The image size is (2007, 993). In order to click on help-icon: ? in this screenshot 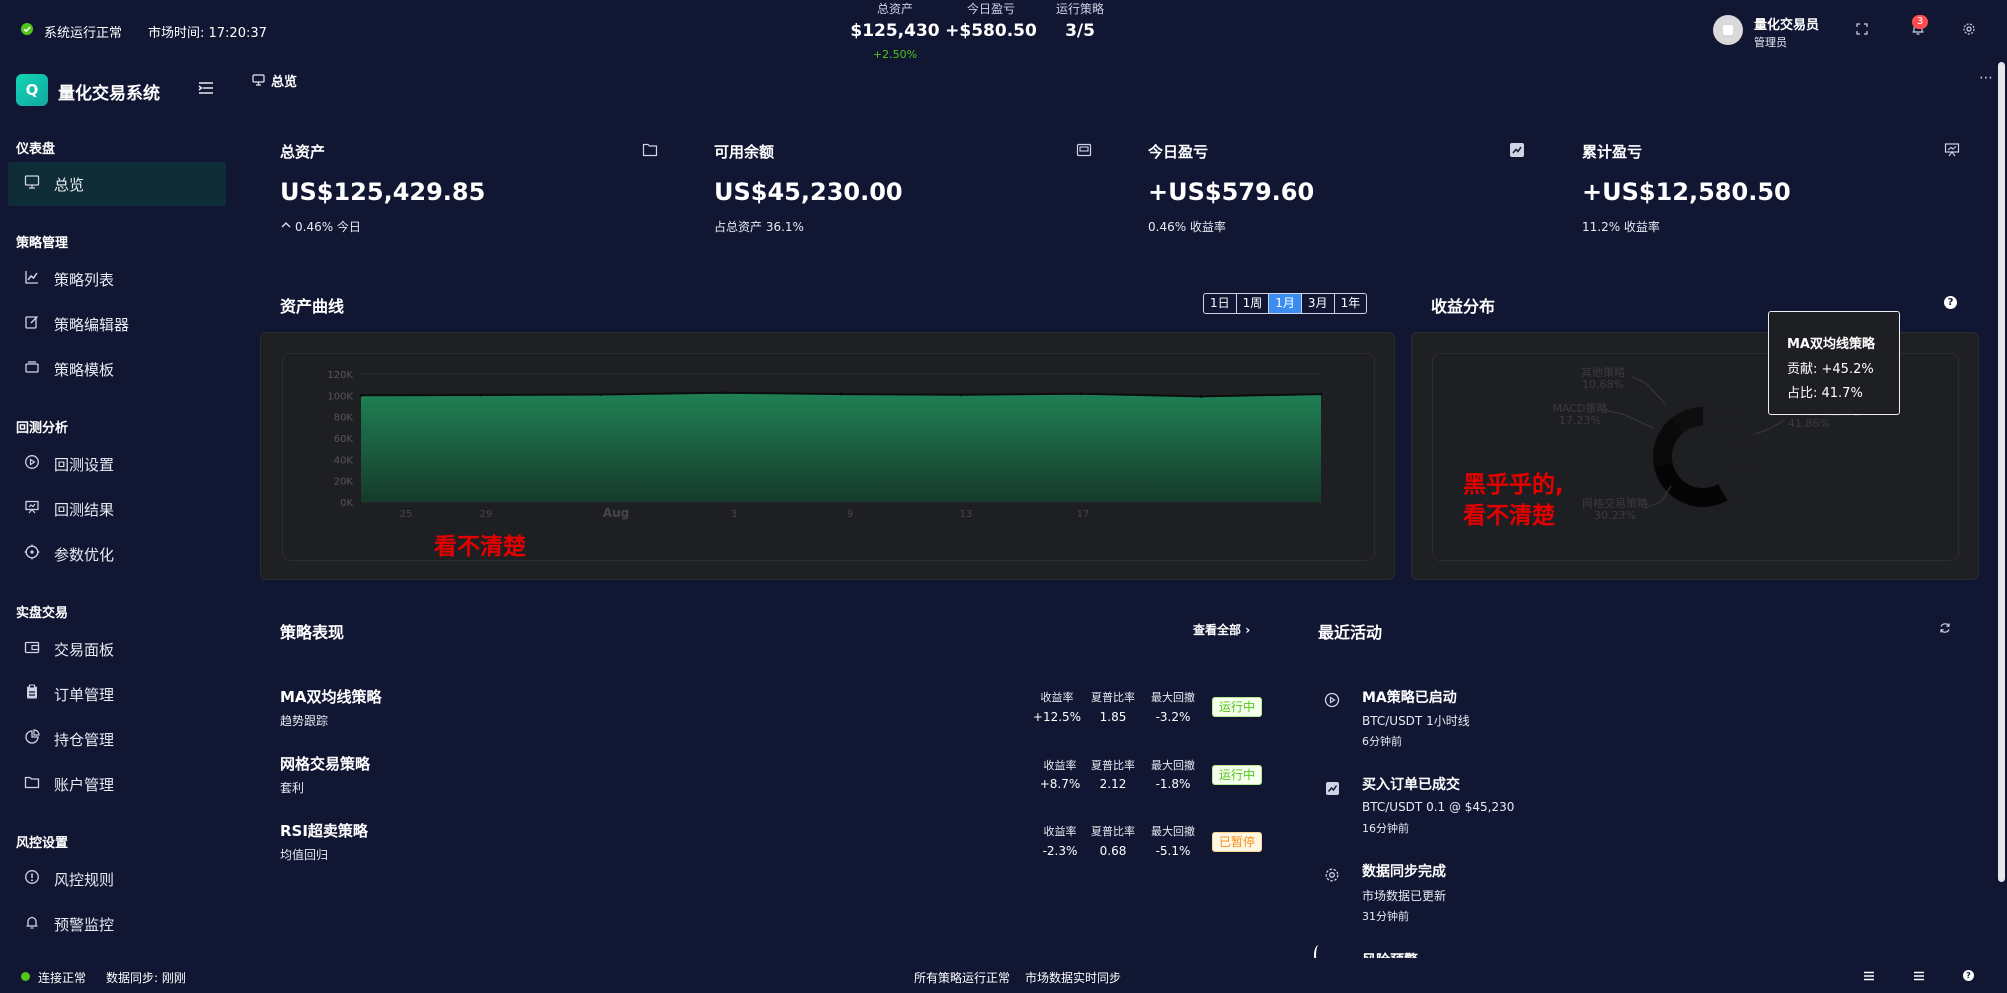, I will do `click(1950, 302)`.